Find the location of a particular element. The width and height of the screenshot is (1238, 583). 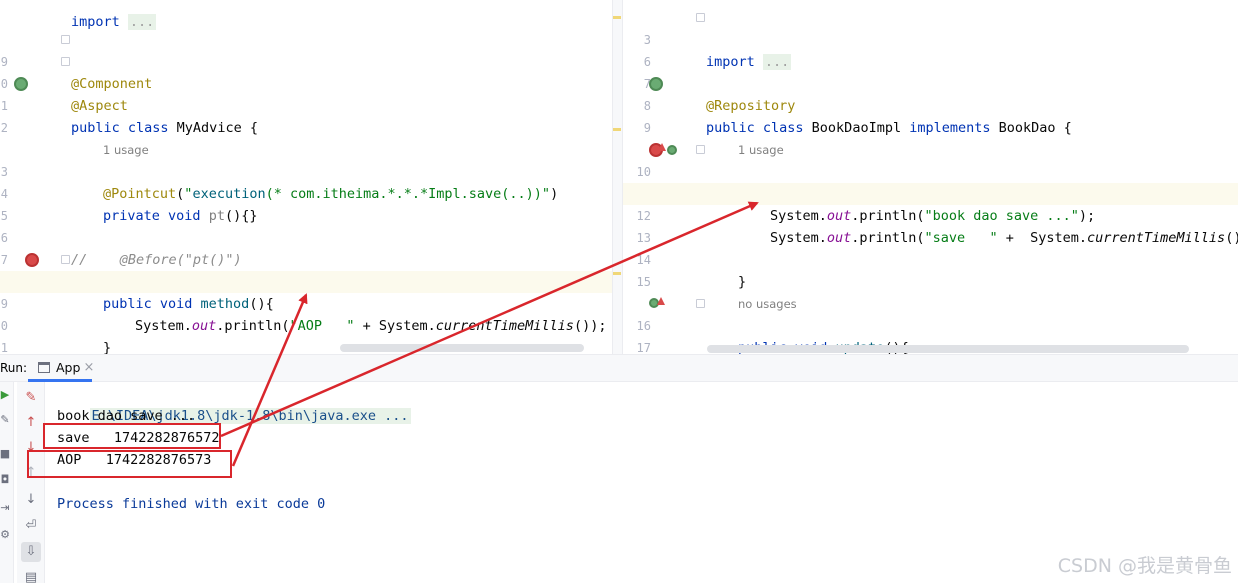

editor-line: 6 // @Before("pt()") is located at coordinates (121, 249).